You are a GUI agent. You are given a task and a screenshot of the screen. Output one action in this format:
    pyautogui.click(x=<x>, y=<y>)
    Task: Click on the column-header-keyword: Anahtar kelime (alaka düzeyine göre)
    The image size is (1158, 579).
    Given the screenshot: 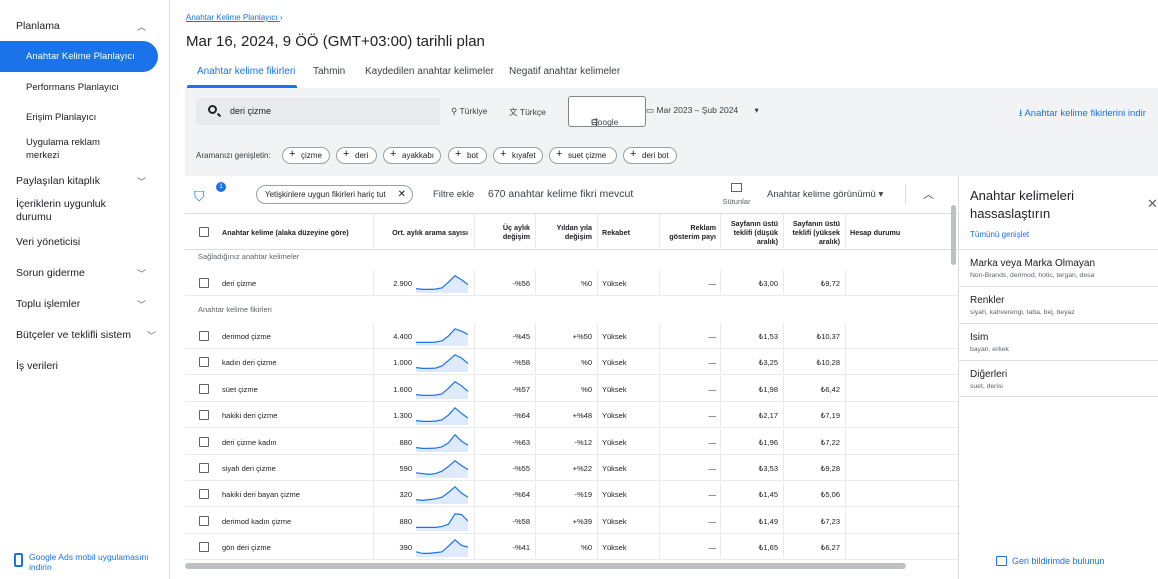 What is the action you would take?
    pyautogui.click(x=285, y=232)
    